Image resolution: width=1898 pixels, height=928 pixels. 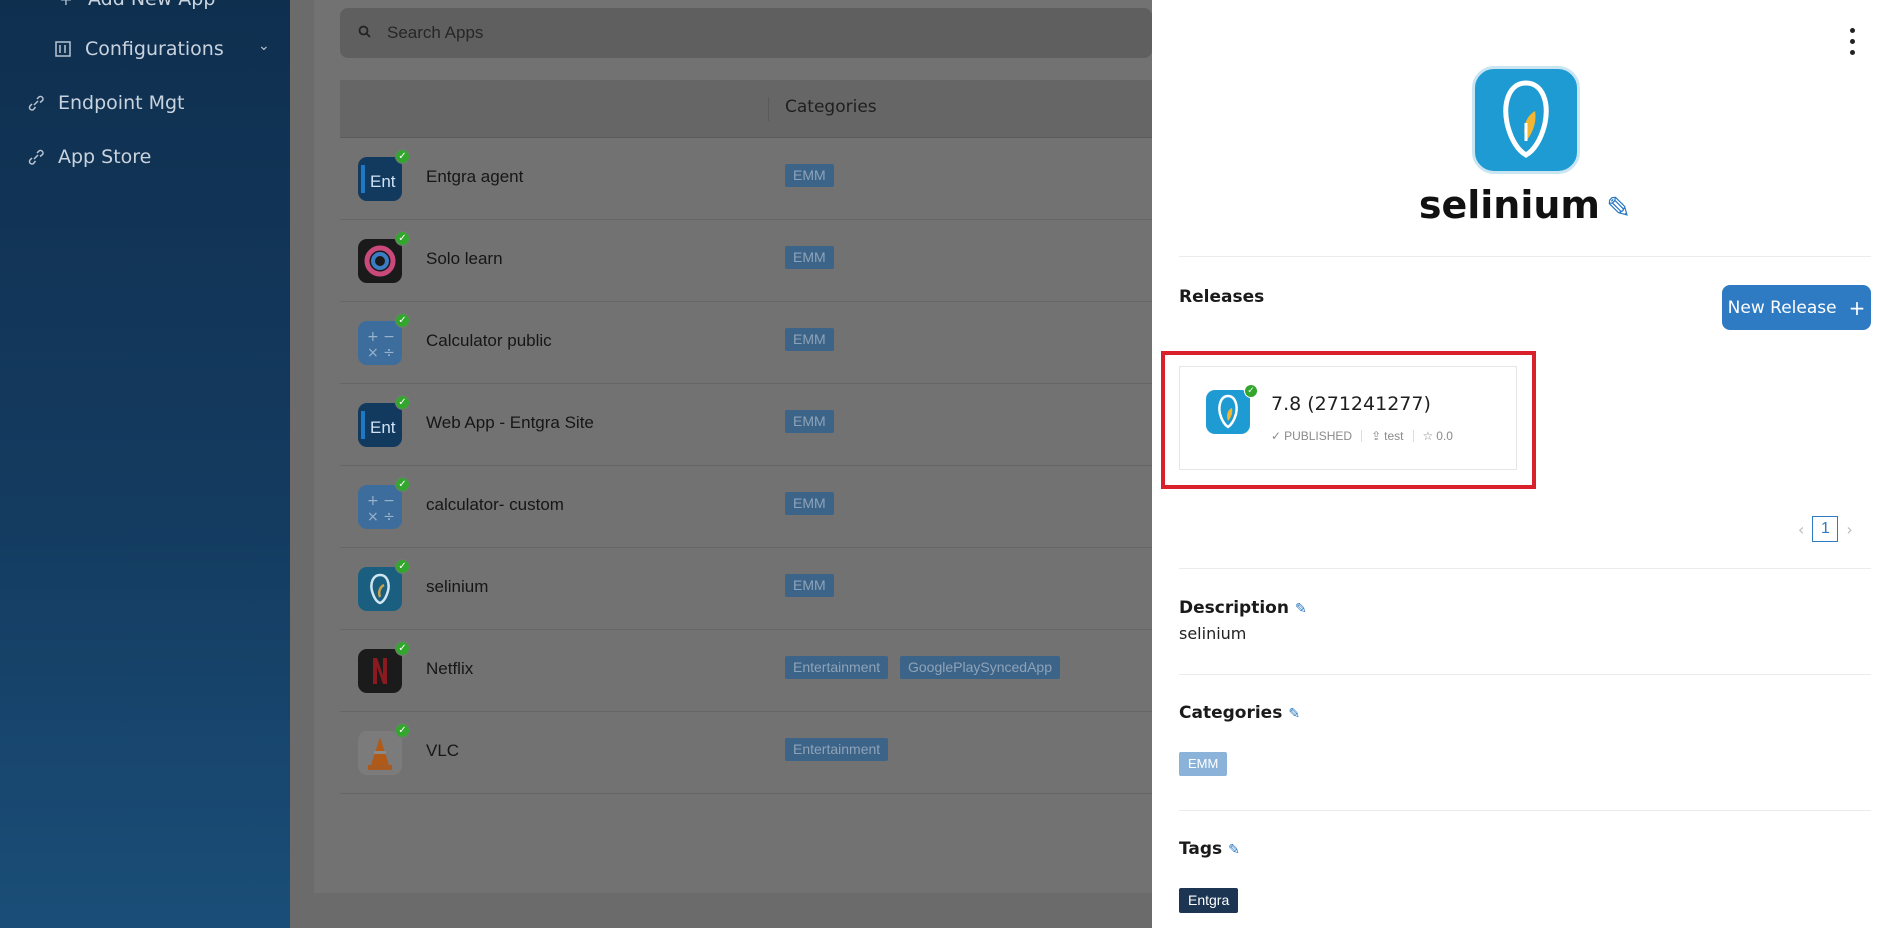 I want to click on release-type: test, so click(x=1394, y=436).